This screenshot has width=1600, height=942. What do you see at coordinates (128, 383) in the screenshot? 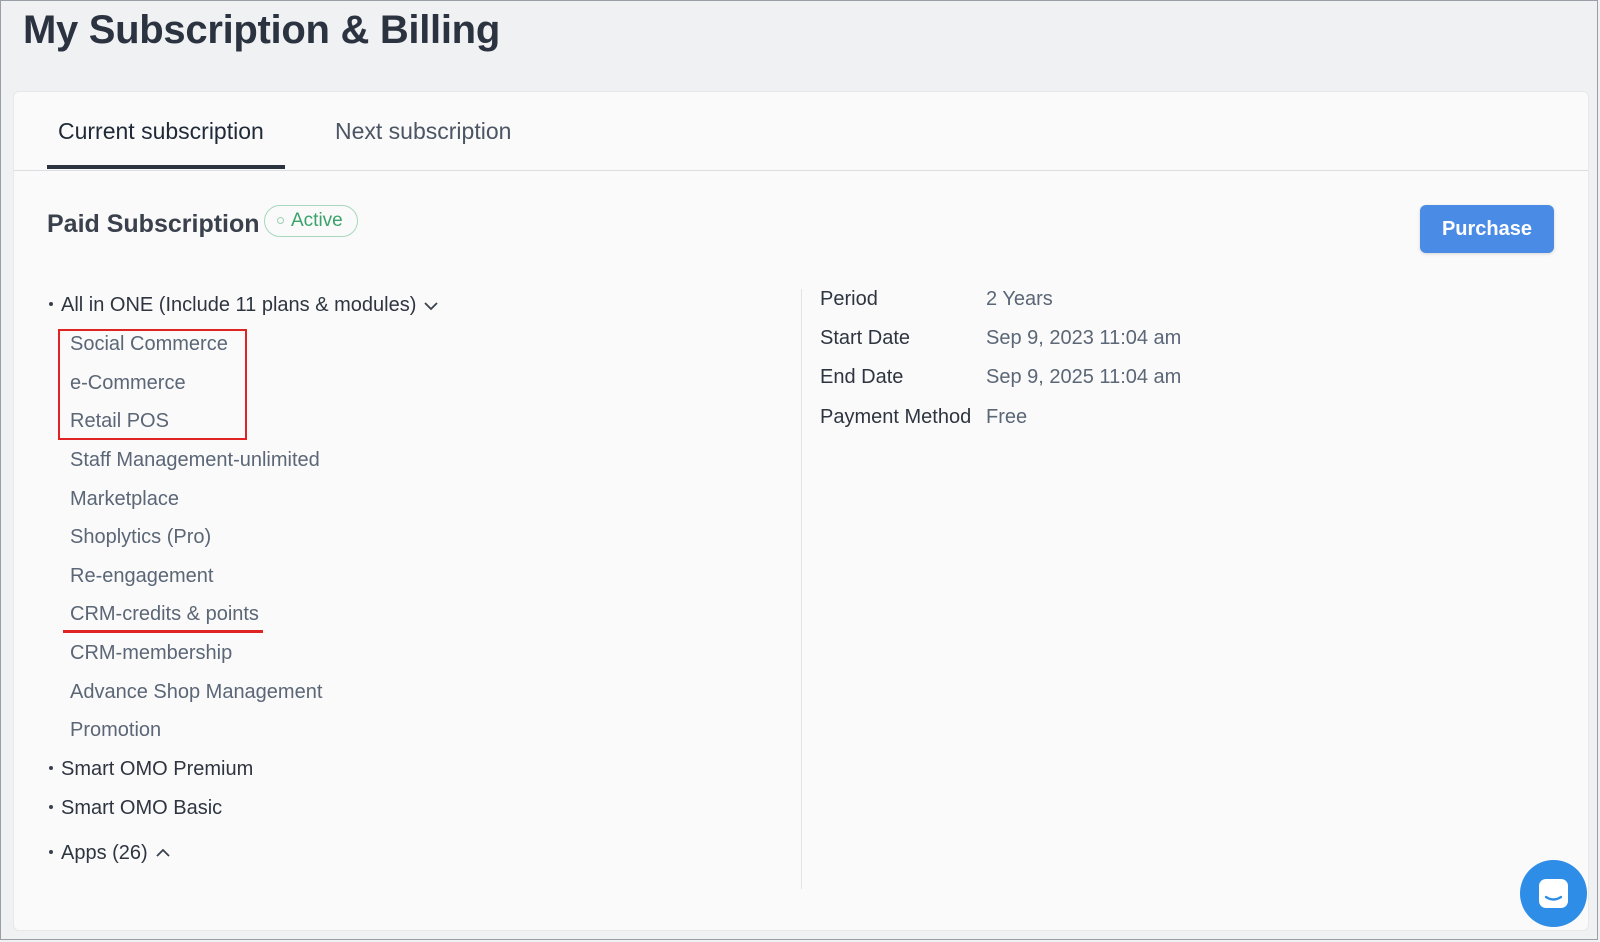
I see `module-item: e-Commerce` at bounding box center [128, 383].